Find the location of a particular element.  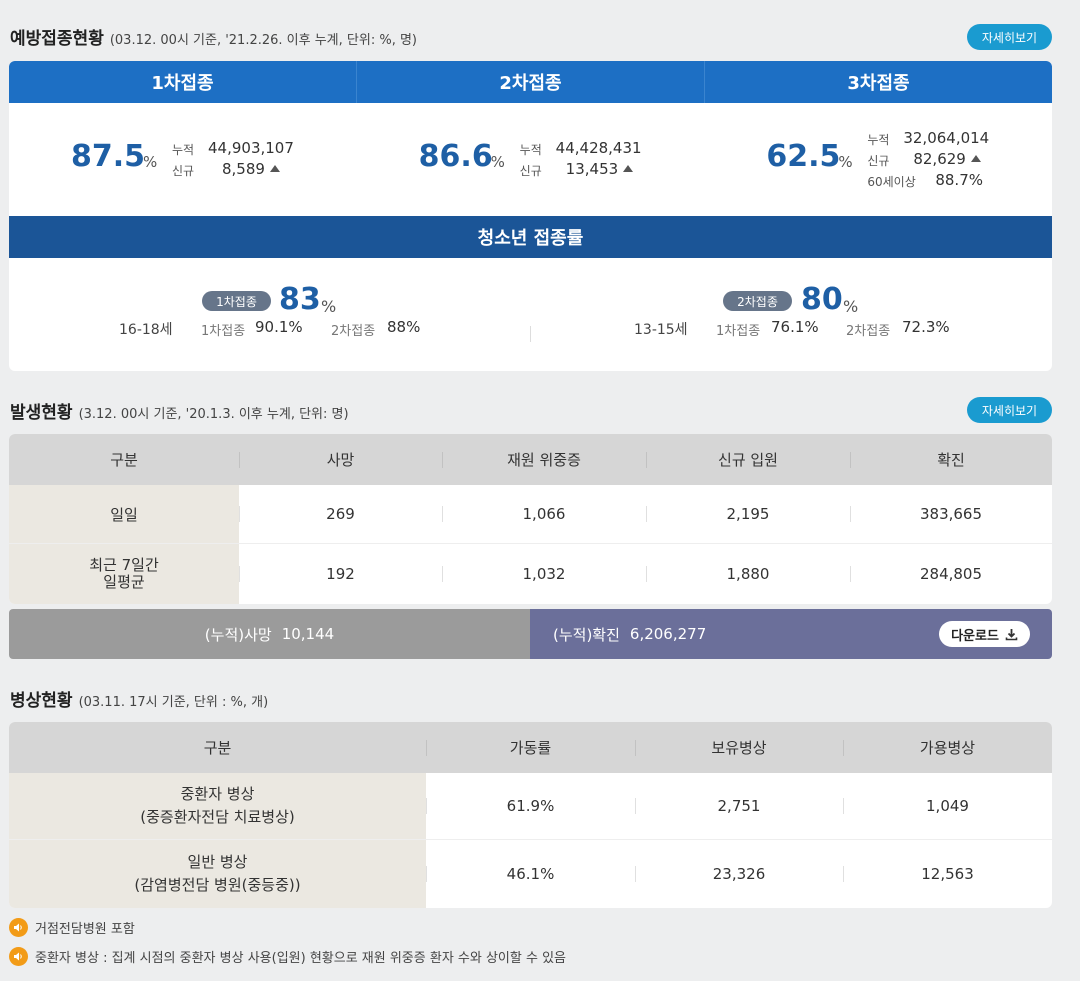

general-utilization: 46.1% is located at coordinates (530, 874).